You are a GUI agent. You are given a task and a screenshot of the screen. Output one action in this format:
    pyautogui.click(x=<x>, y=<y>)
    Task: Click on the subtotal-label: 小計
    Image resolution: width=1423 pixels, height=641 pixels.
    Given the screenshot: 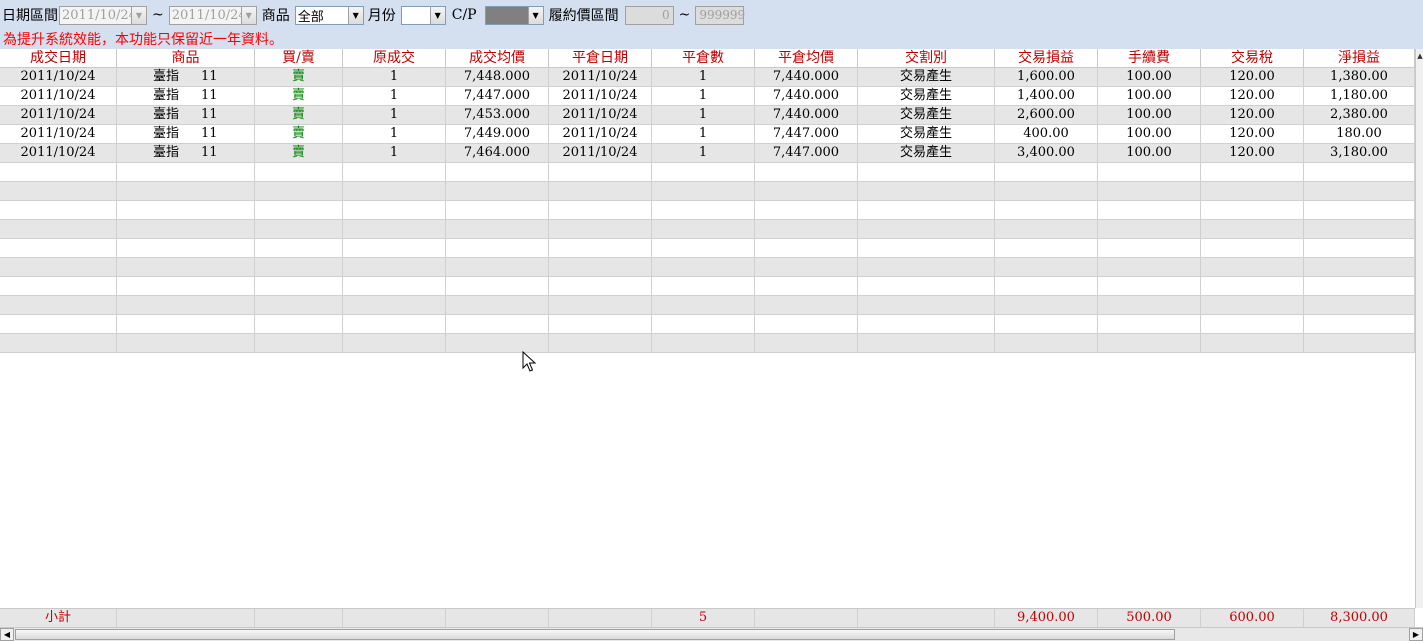 What is the action you would take?
    pyautogui.click(x=58, y=618)
    